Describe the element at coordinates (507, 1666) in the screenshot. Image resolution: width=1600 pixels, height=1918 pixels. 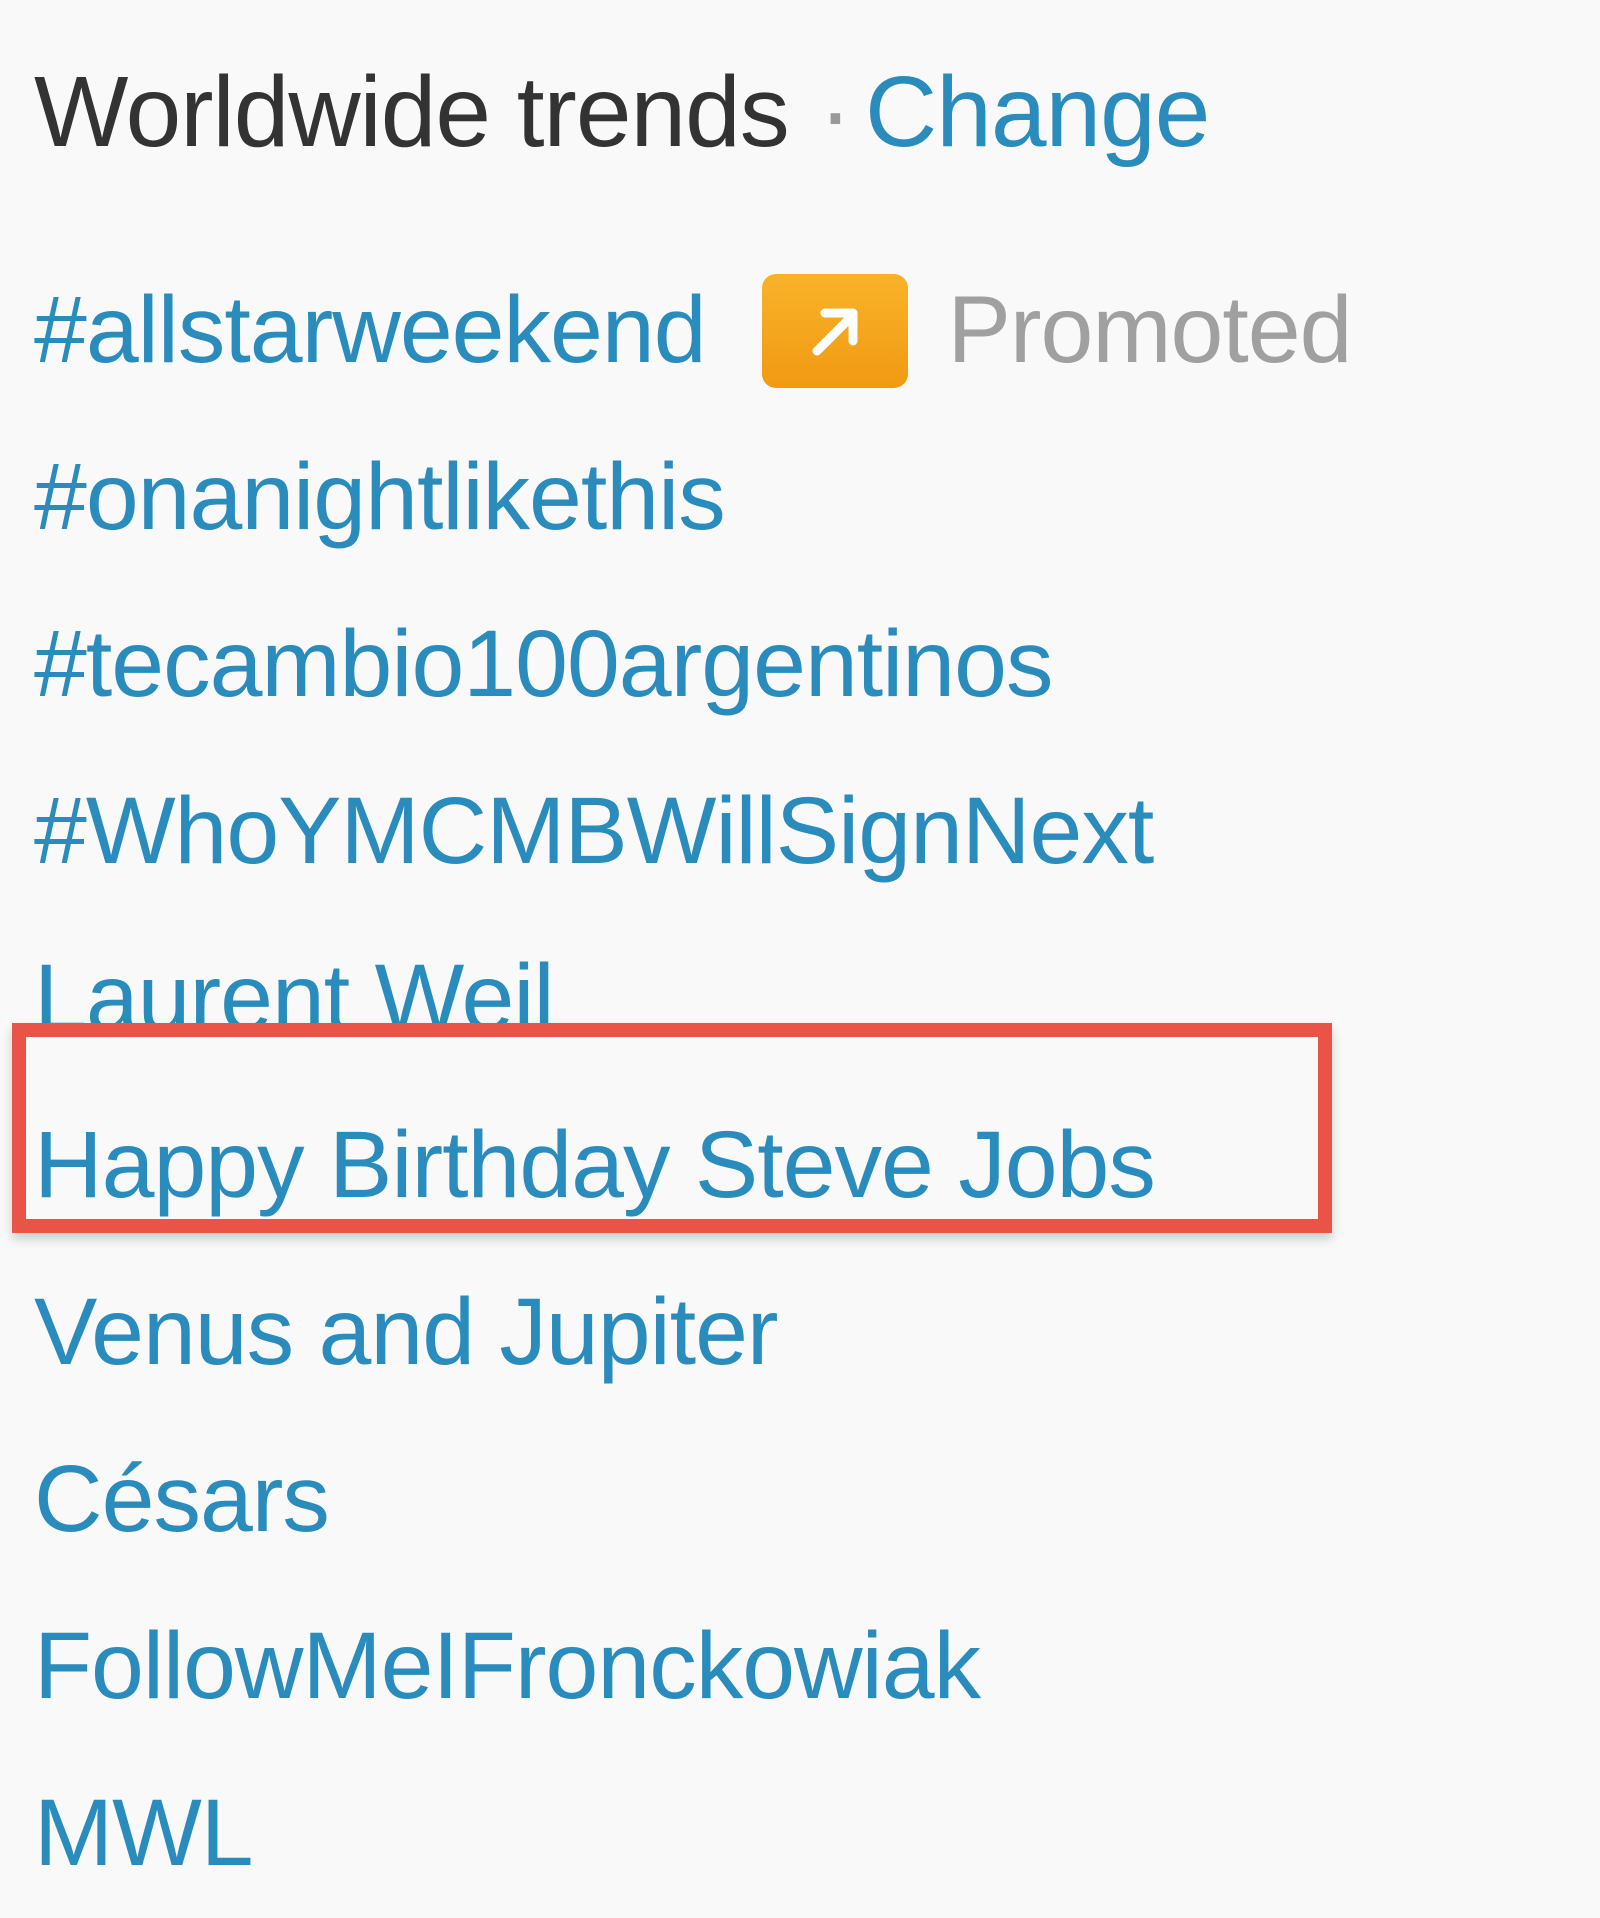
I see `trend-link: FollowMeIFronckowiak` at that location.